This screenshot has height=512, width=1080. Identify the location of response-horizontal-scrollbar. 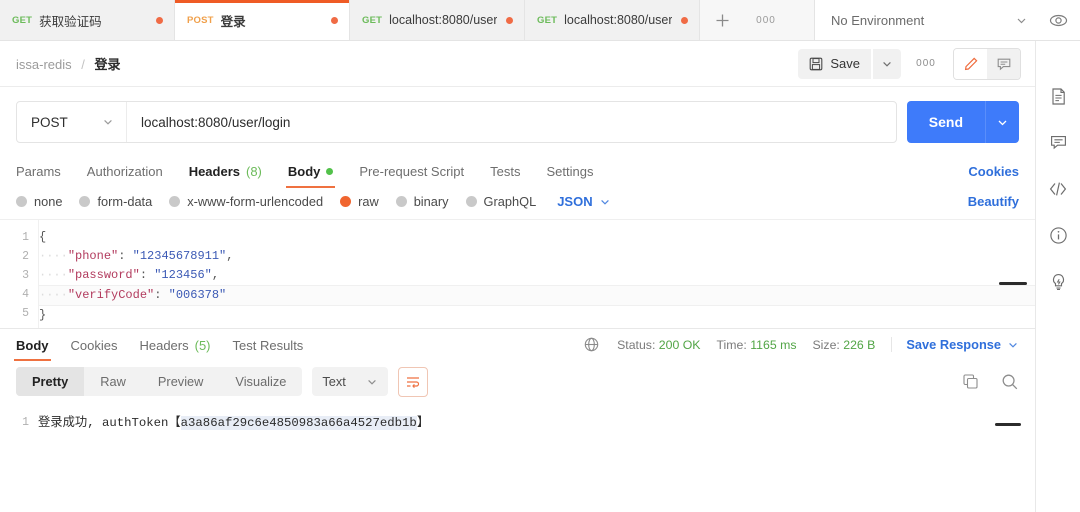
(1008, 424).